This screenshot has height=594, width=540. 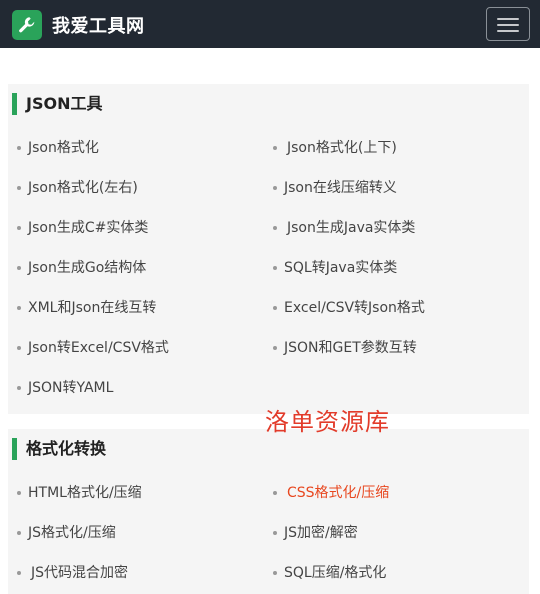 I want to click on tool-label: JS代码混合加密, so click(x=80, y=573).